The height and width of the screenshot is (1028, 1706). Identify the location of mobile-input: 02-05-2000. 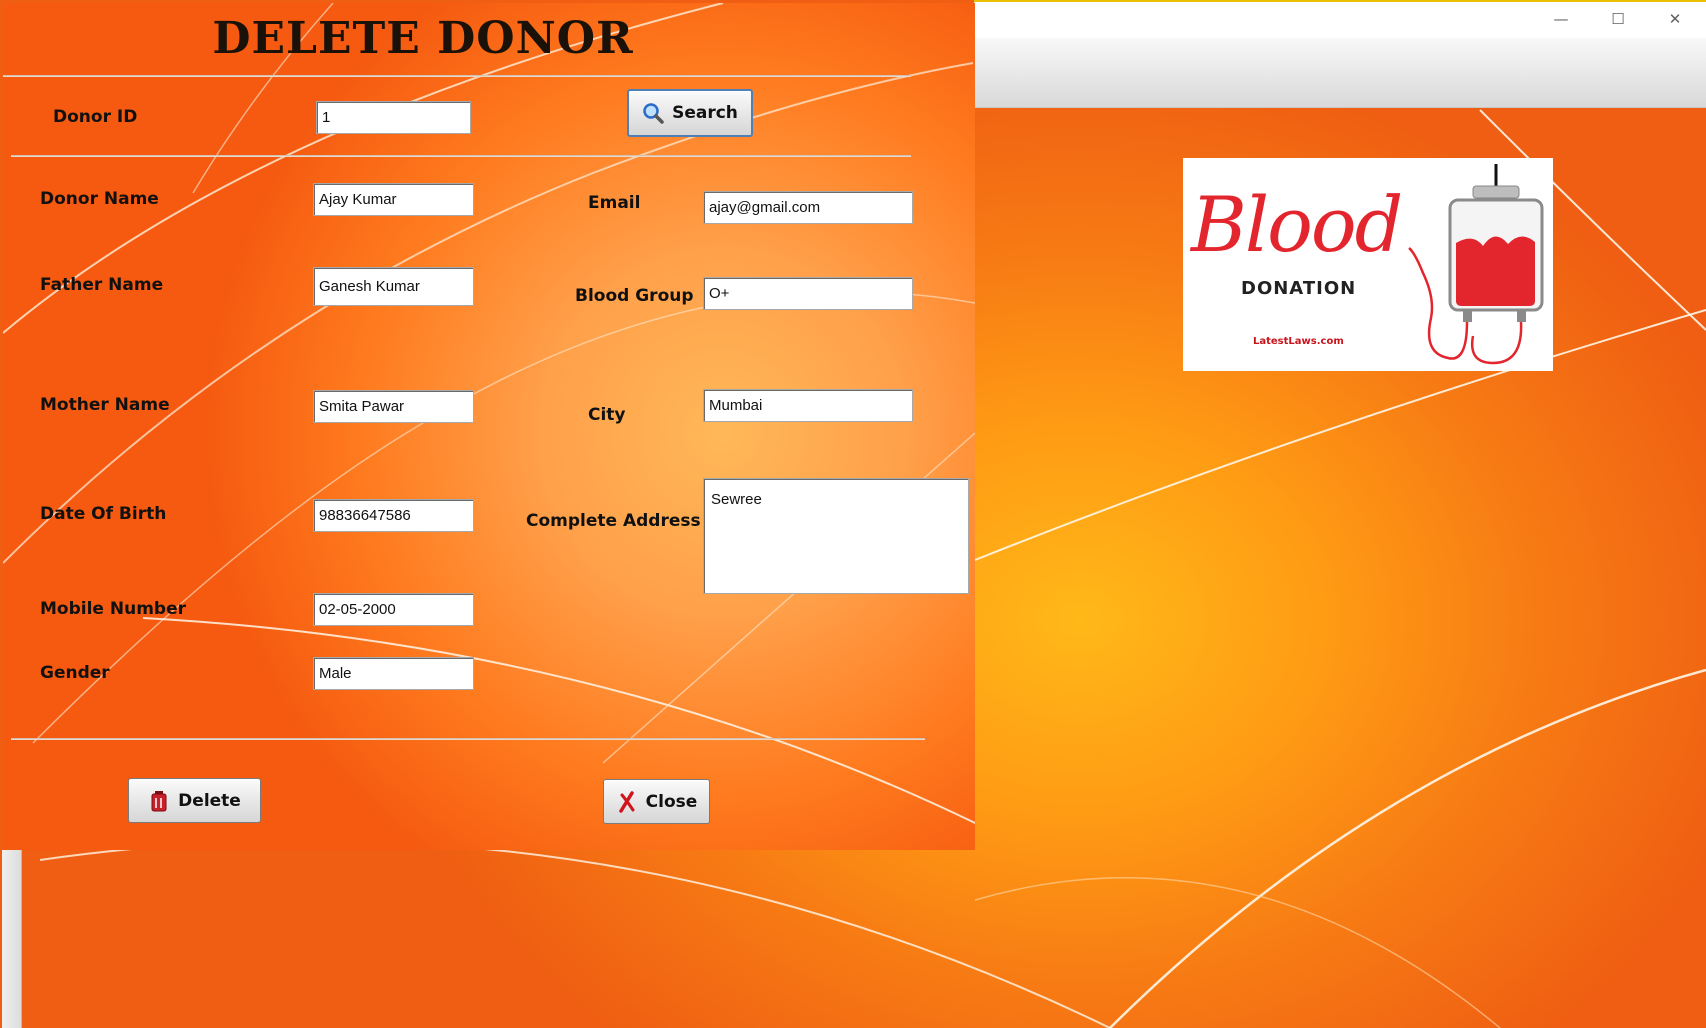
(393, 609).